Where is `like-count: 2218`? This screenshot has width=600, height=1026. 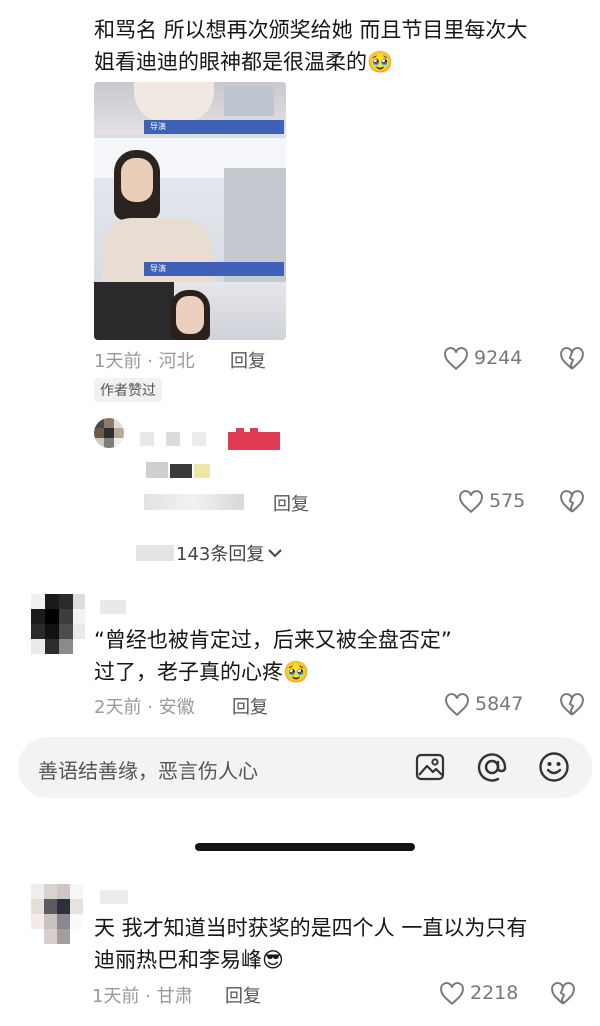
like-count: 2218 is located at coordinates (494, 993).